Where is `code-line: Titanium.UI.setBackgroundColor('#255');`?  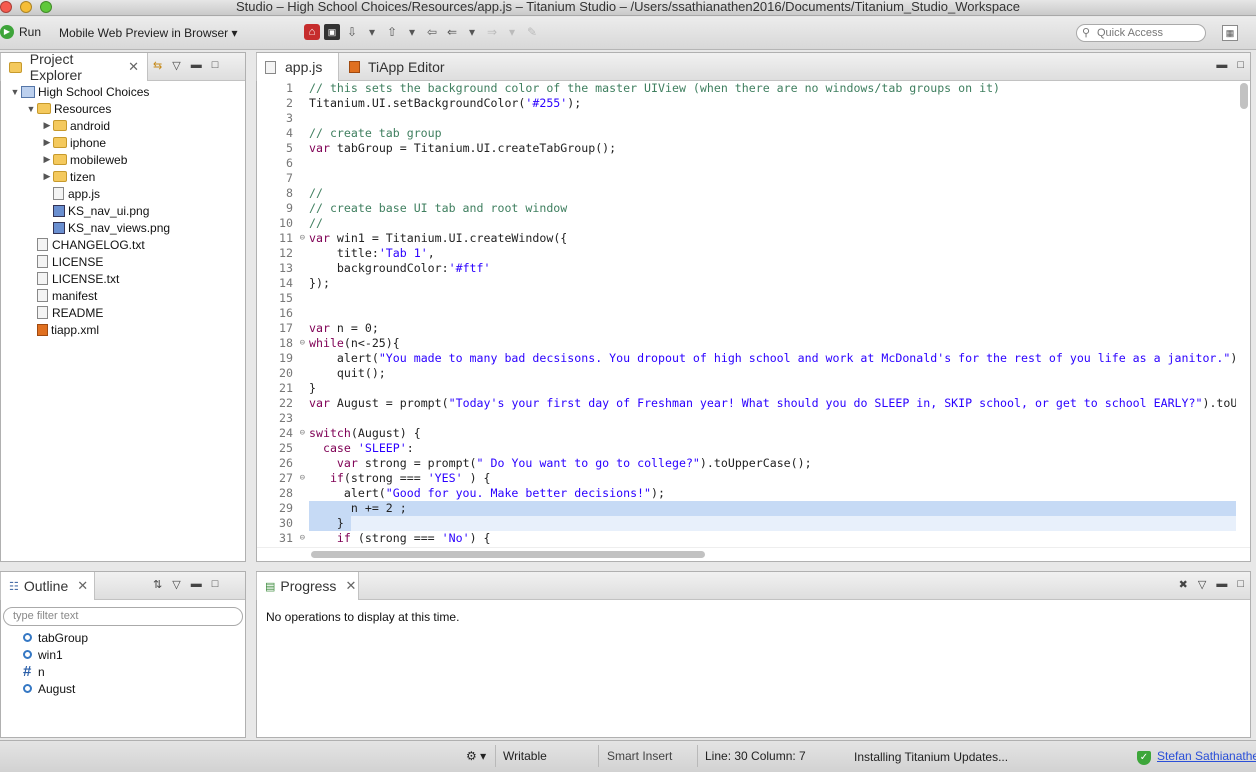
code-line: Titanium.UI.setBackgroundColor('#255'); is located at coordinates (772, 103).